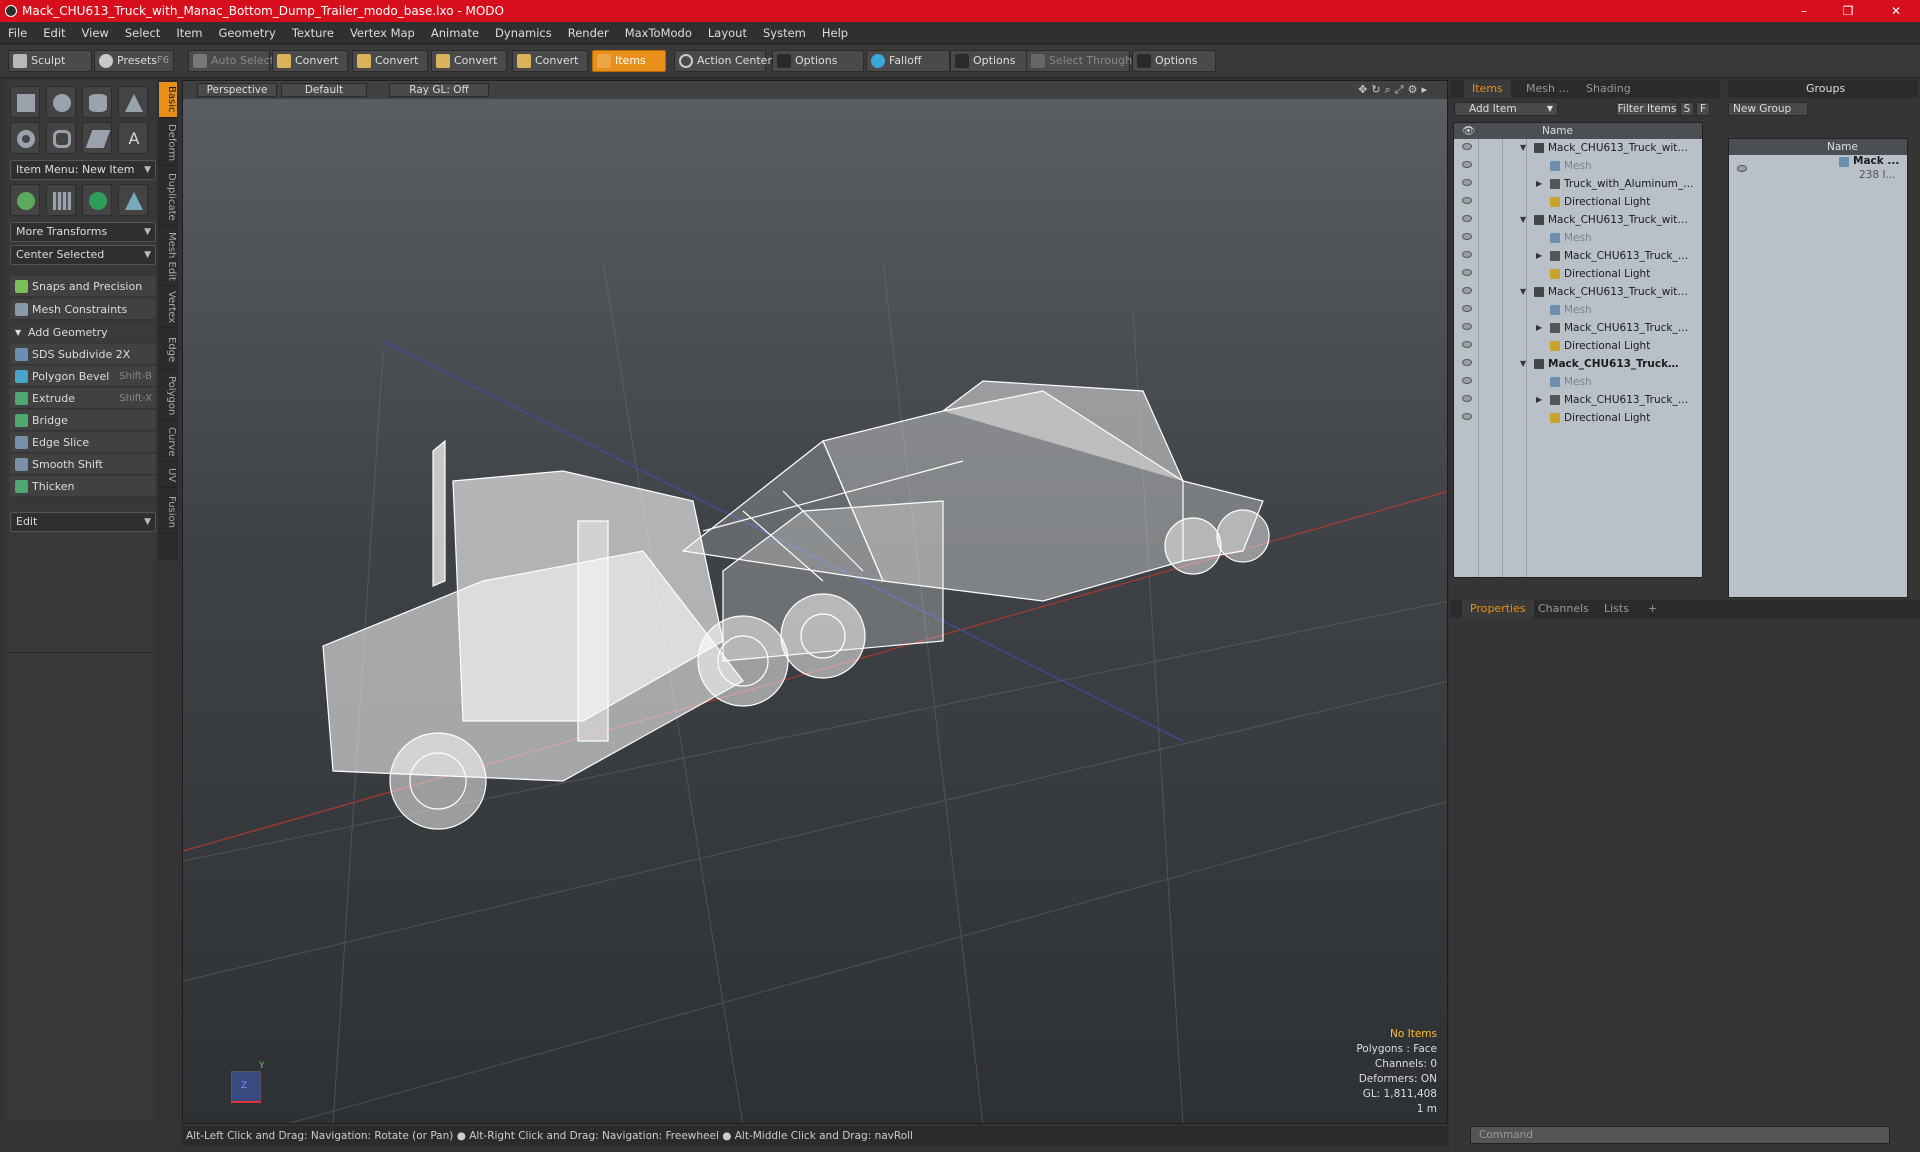  I want to click on menu-texture: Texture, so click(313, 33).